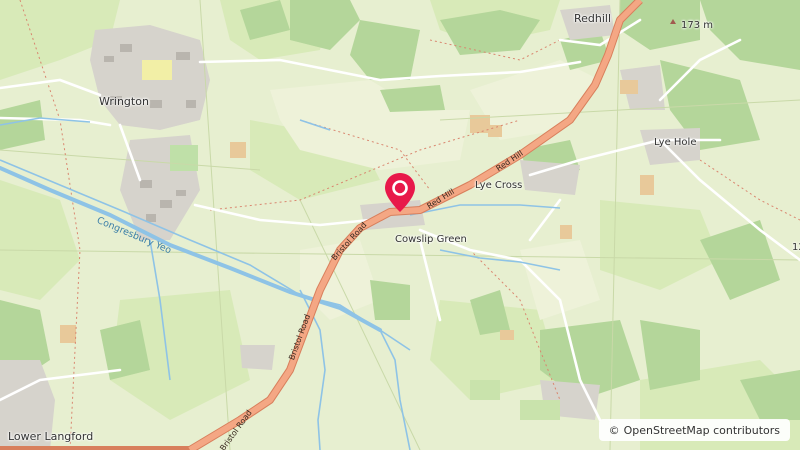 The height and width of the screenshot is (450, 800). I want to click on peak-label: 173 m, so click(697, 25).